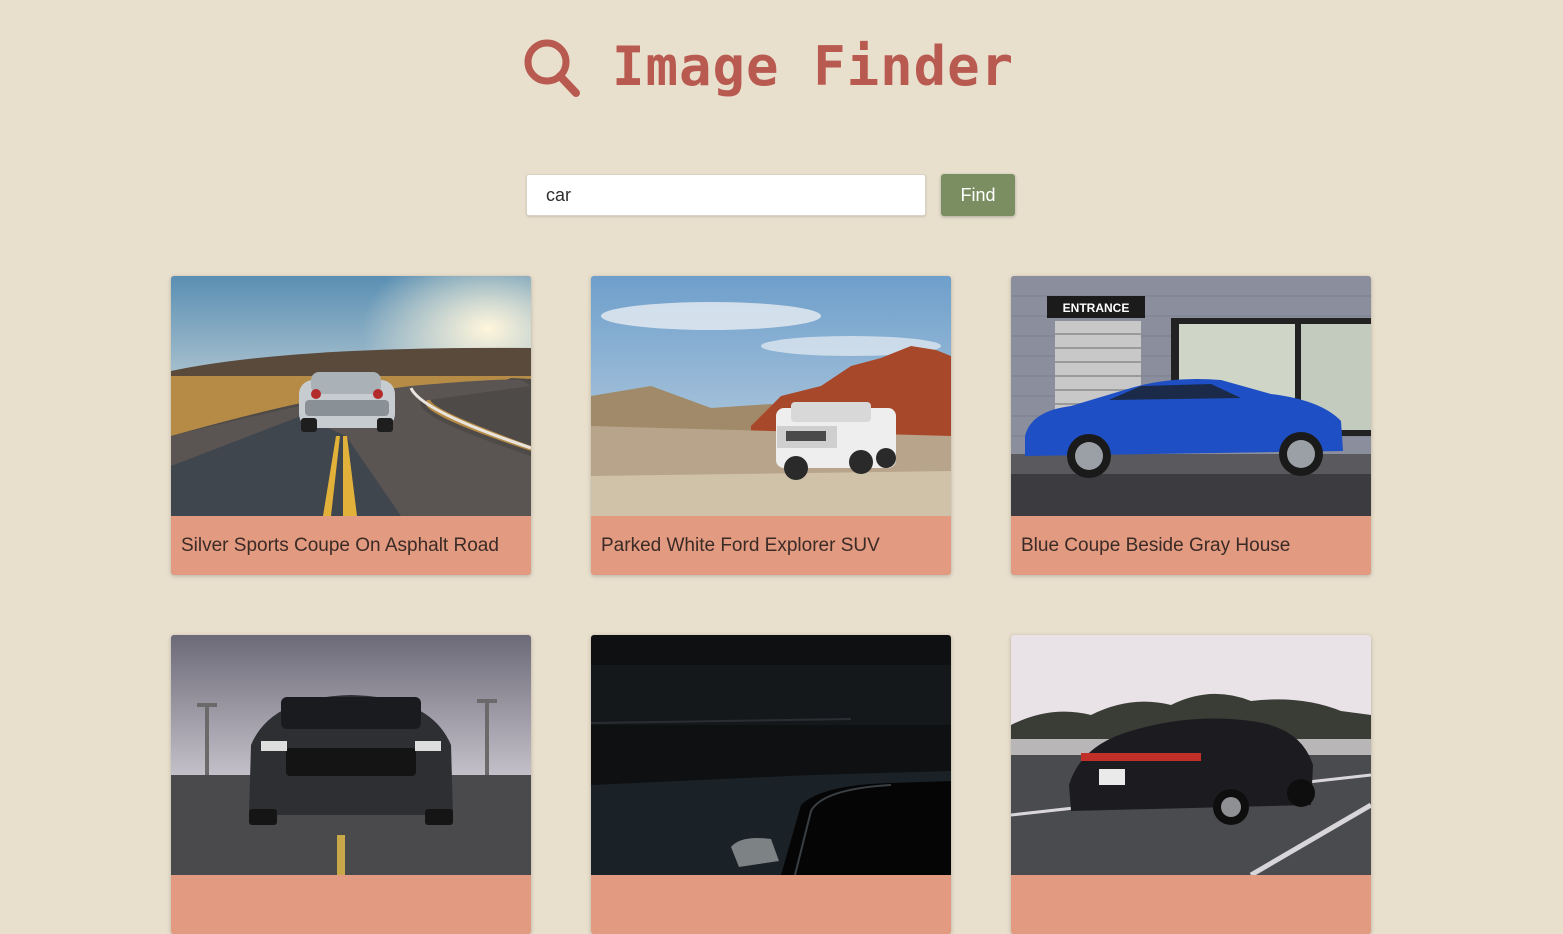 This screenshot has height=934, width=1563. I want to click on result-image-blue-coupe: ENTRANCE, so click(1191, 396).